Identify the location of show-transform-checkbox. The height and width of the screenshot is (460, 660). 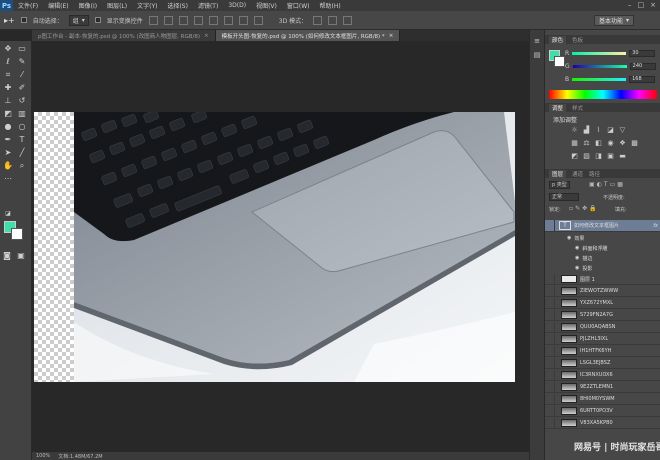
(97, 20).